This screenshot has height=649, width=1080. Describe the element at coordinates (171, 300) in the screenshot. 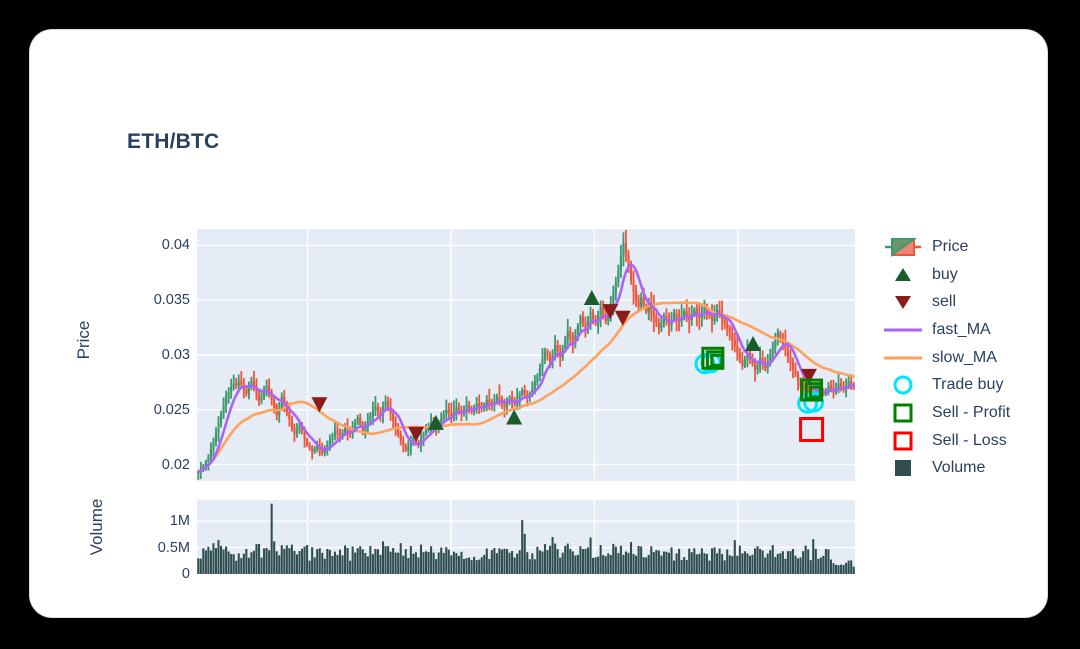

I see `price-tick-label: 0.035` at that location.